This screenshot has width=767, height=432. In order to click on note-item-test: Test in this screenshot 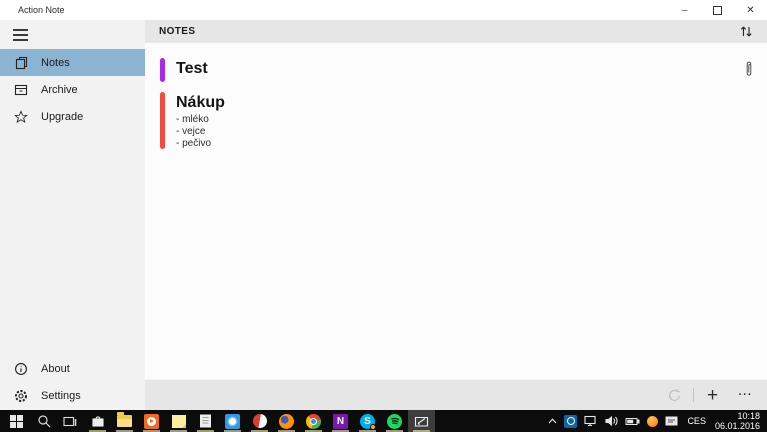, I will do `click(456, 70)`.